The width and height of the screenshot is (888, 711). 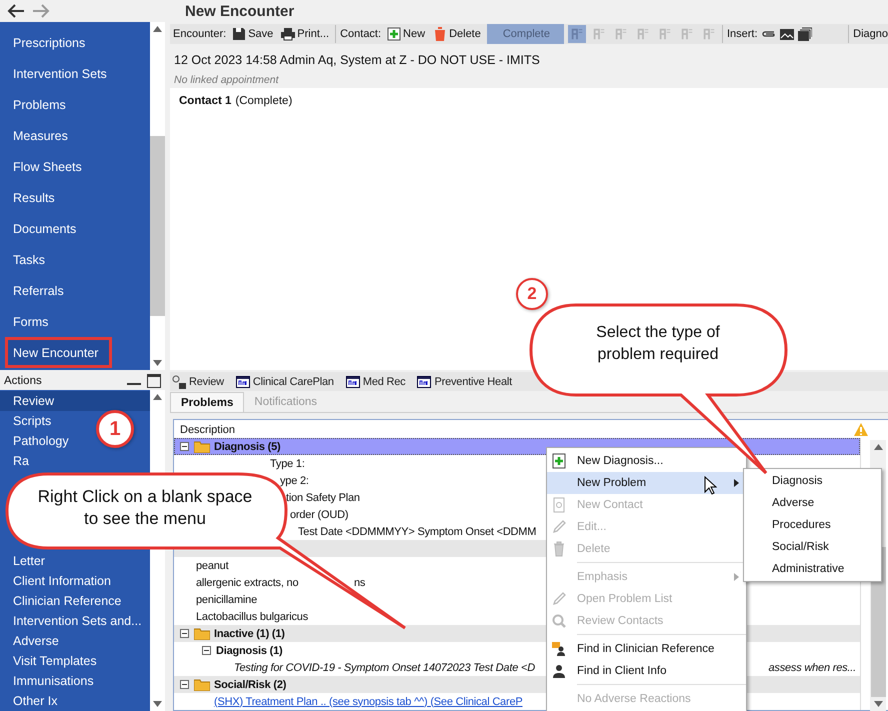 I want to click on action-item: Adverse, so click(x=31, y=641).